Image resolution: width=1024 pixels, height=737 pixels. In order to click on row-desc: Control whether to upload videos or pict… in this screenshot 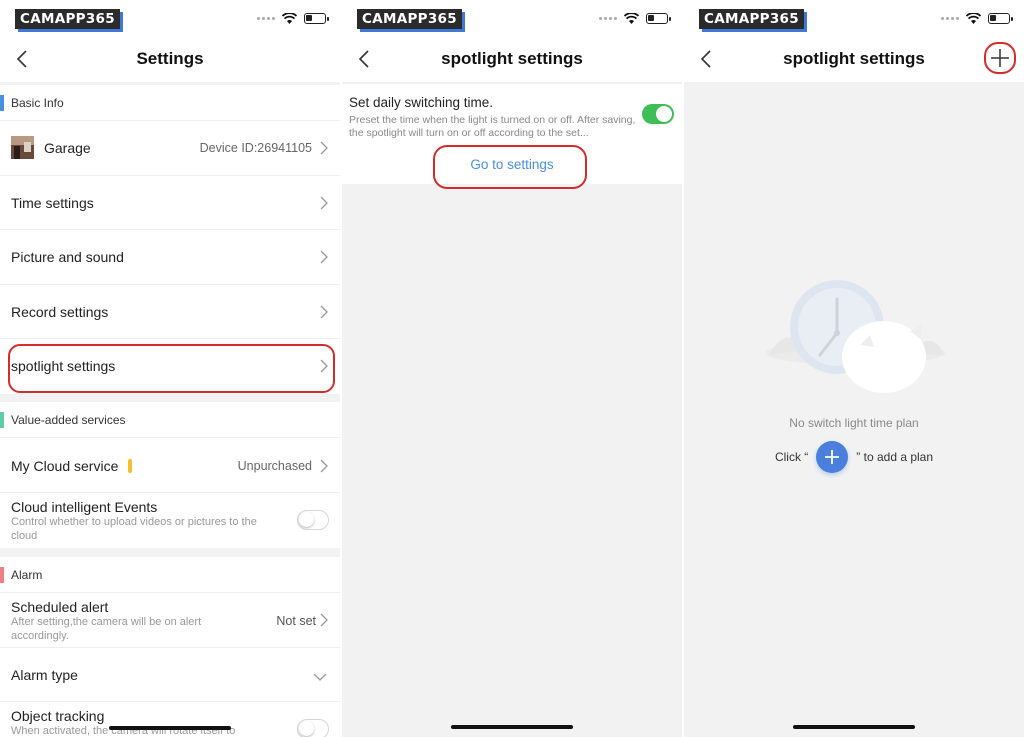, I will do `click(134, 529)`.